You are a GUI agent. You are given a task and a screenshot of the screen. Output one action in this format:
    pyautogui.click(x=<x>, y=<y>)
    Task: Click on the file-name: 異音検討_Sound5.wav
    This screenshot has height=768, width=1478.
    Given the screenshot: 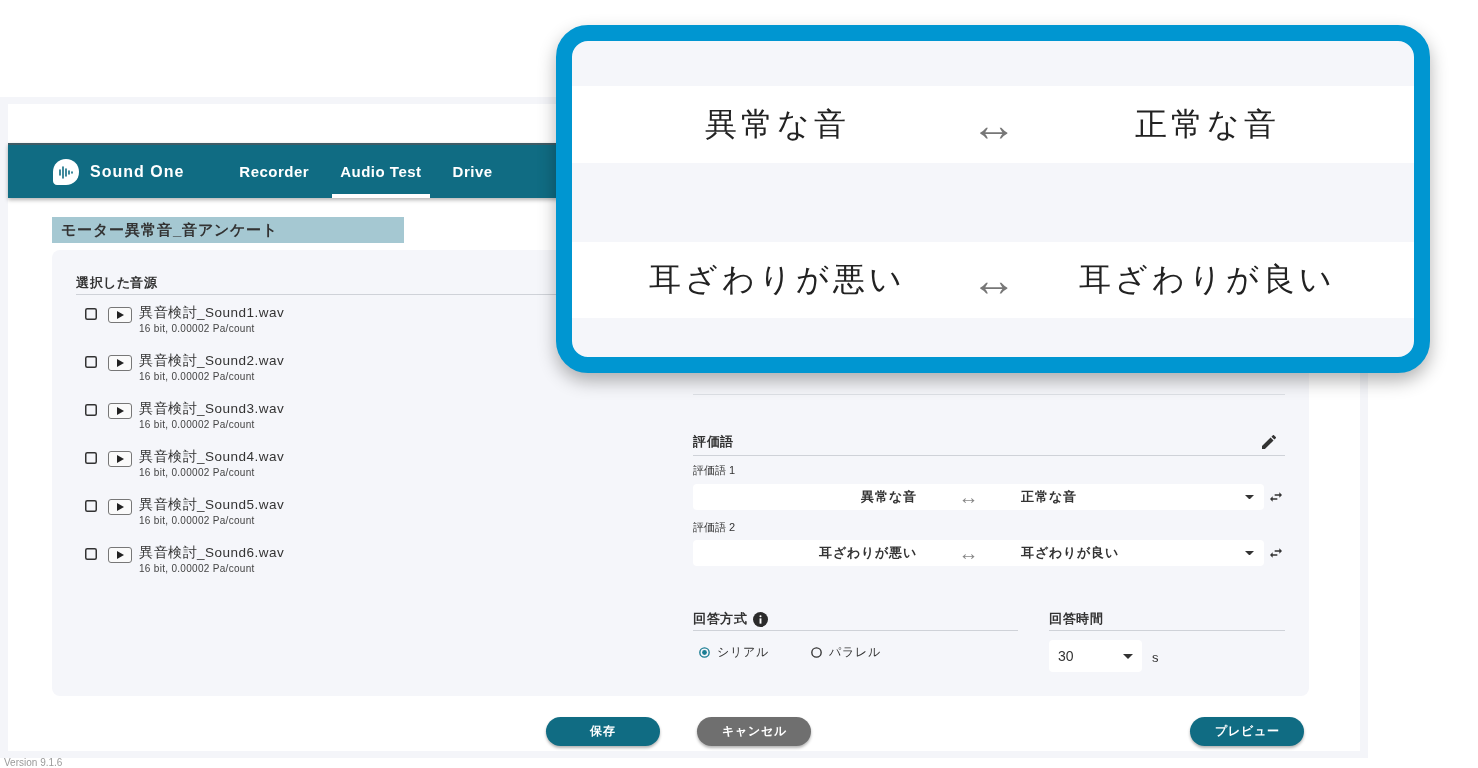 What is the action you would take?
    pyautogui.click(x=212, y=505)
    